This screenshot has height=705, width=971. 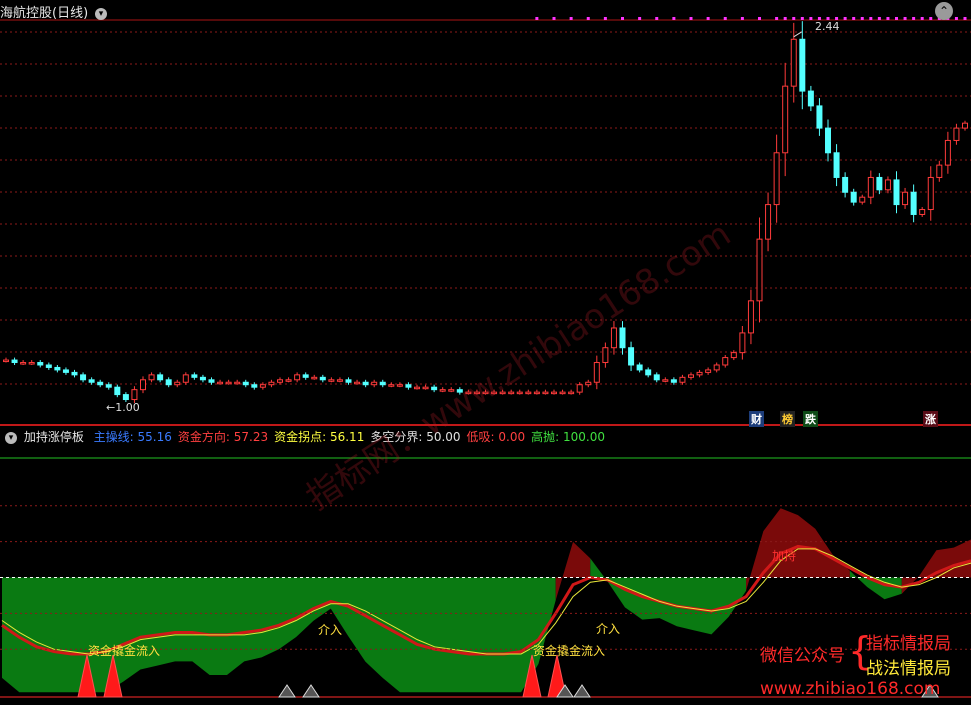 I want to click on badge-rise: 涨, so click(x=930, y=419).